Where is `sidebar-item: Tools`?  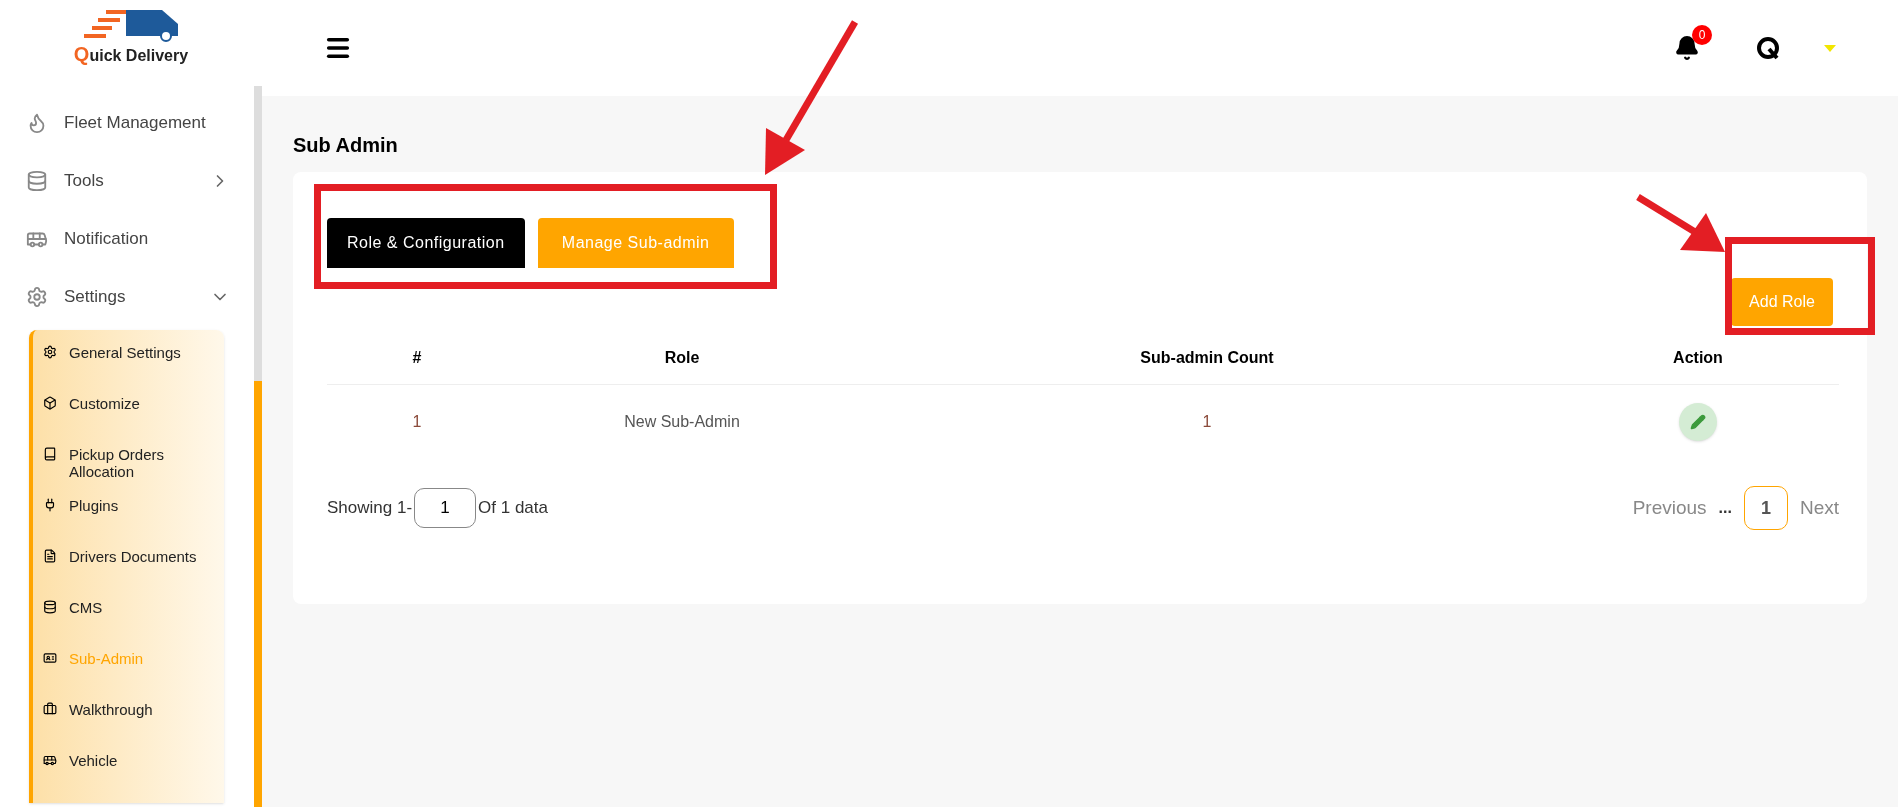 sidebar-item: Tools is located at coordinates (127, 181).